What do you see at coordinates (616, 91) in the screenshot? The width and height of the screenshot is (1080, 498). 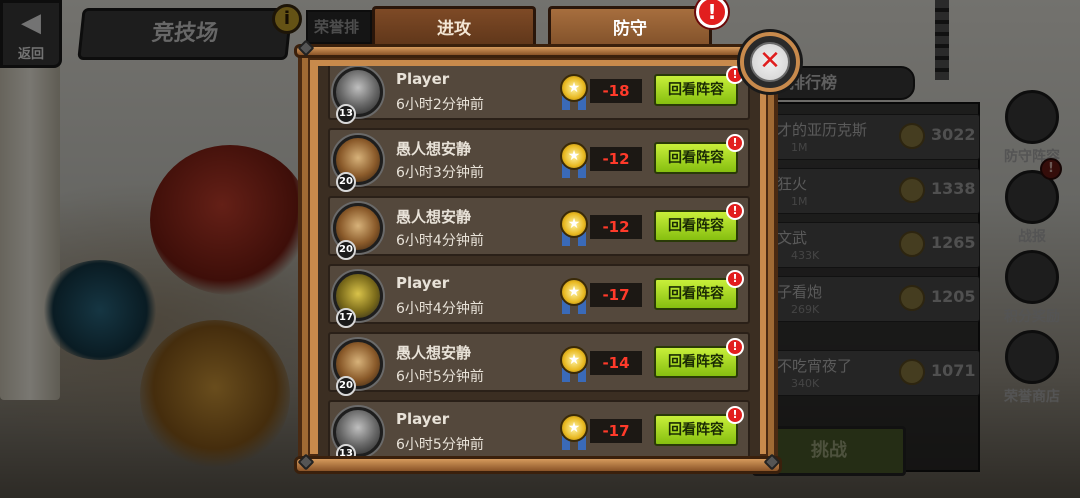 I see `score-change: -18` at bounding box center [616, 91].